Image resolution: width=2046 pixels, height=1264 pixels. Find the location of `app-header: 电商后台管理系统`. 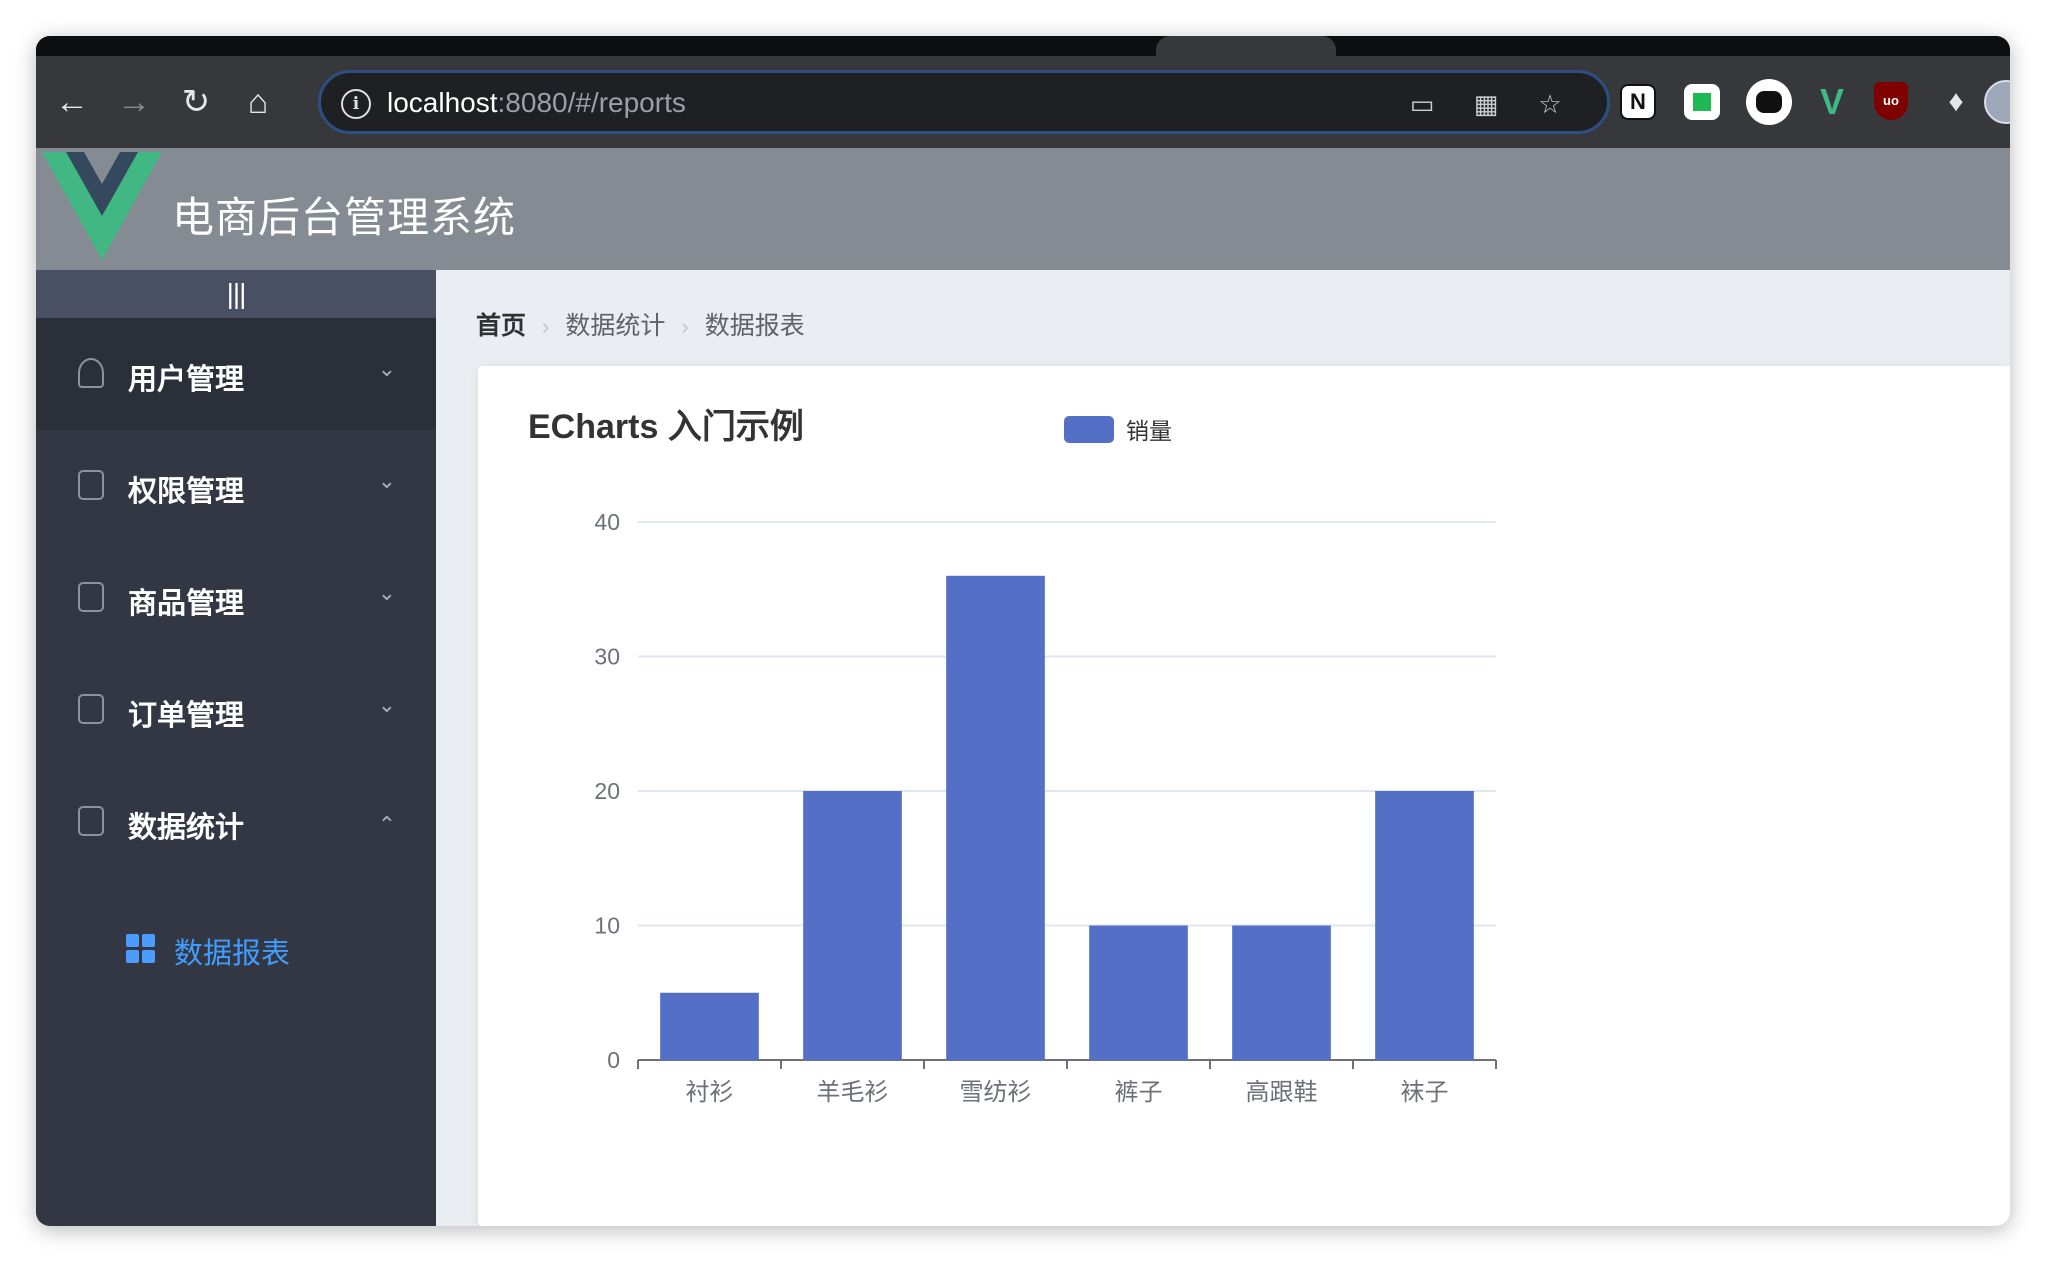

app-header: 电商后台管理系统 is located at coordinates (1023, 209).